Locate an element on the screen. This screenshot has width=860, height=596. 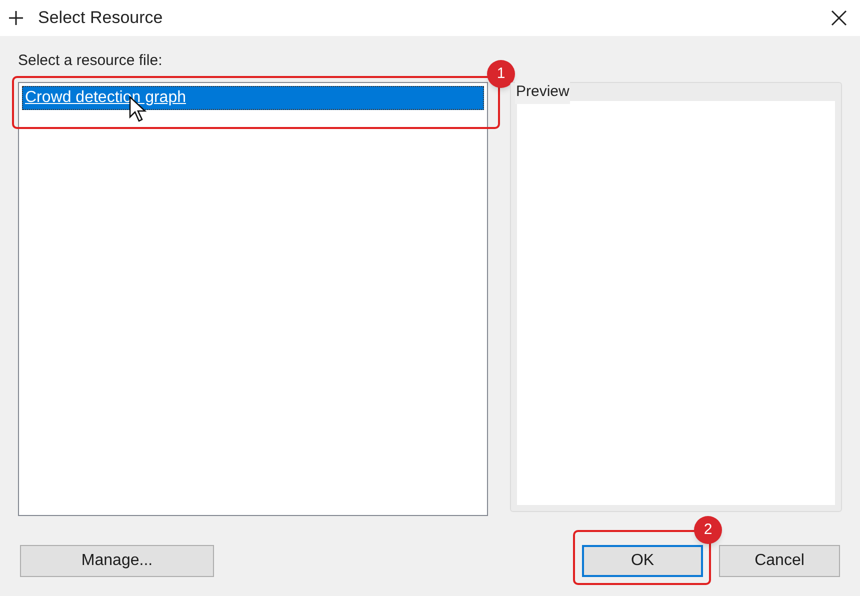
ok-button: OK is located at coordinates (642, 561).